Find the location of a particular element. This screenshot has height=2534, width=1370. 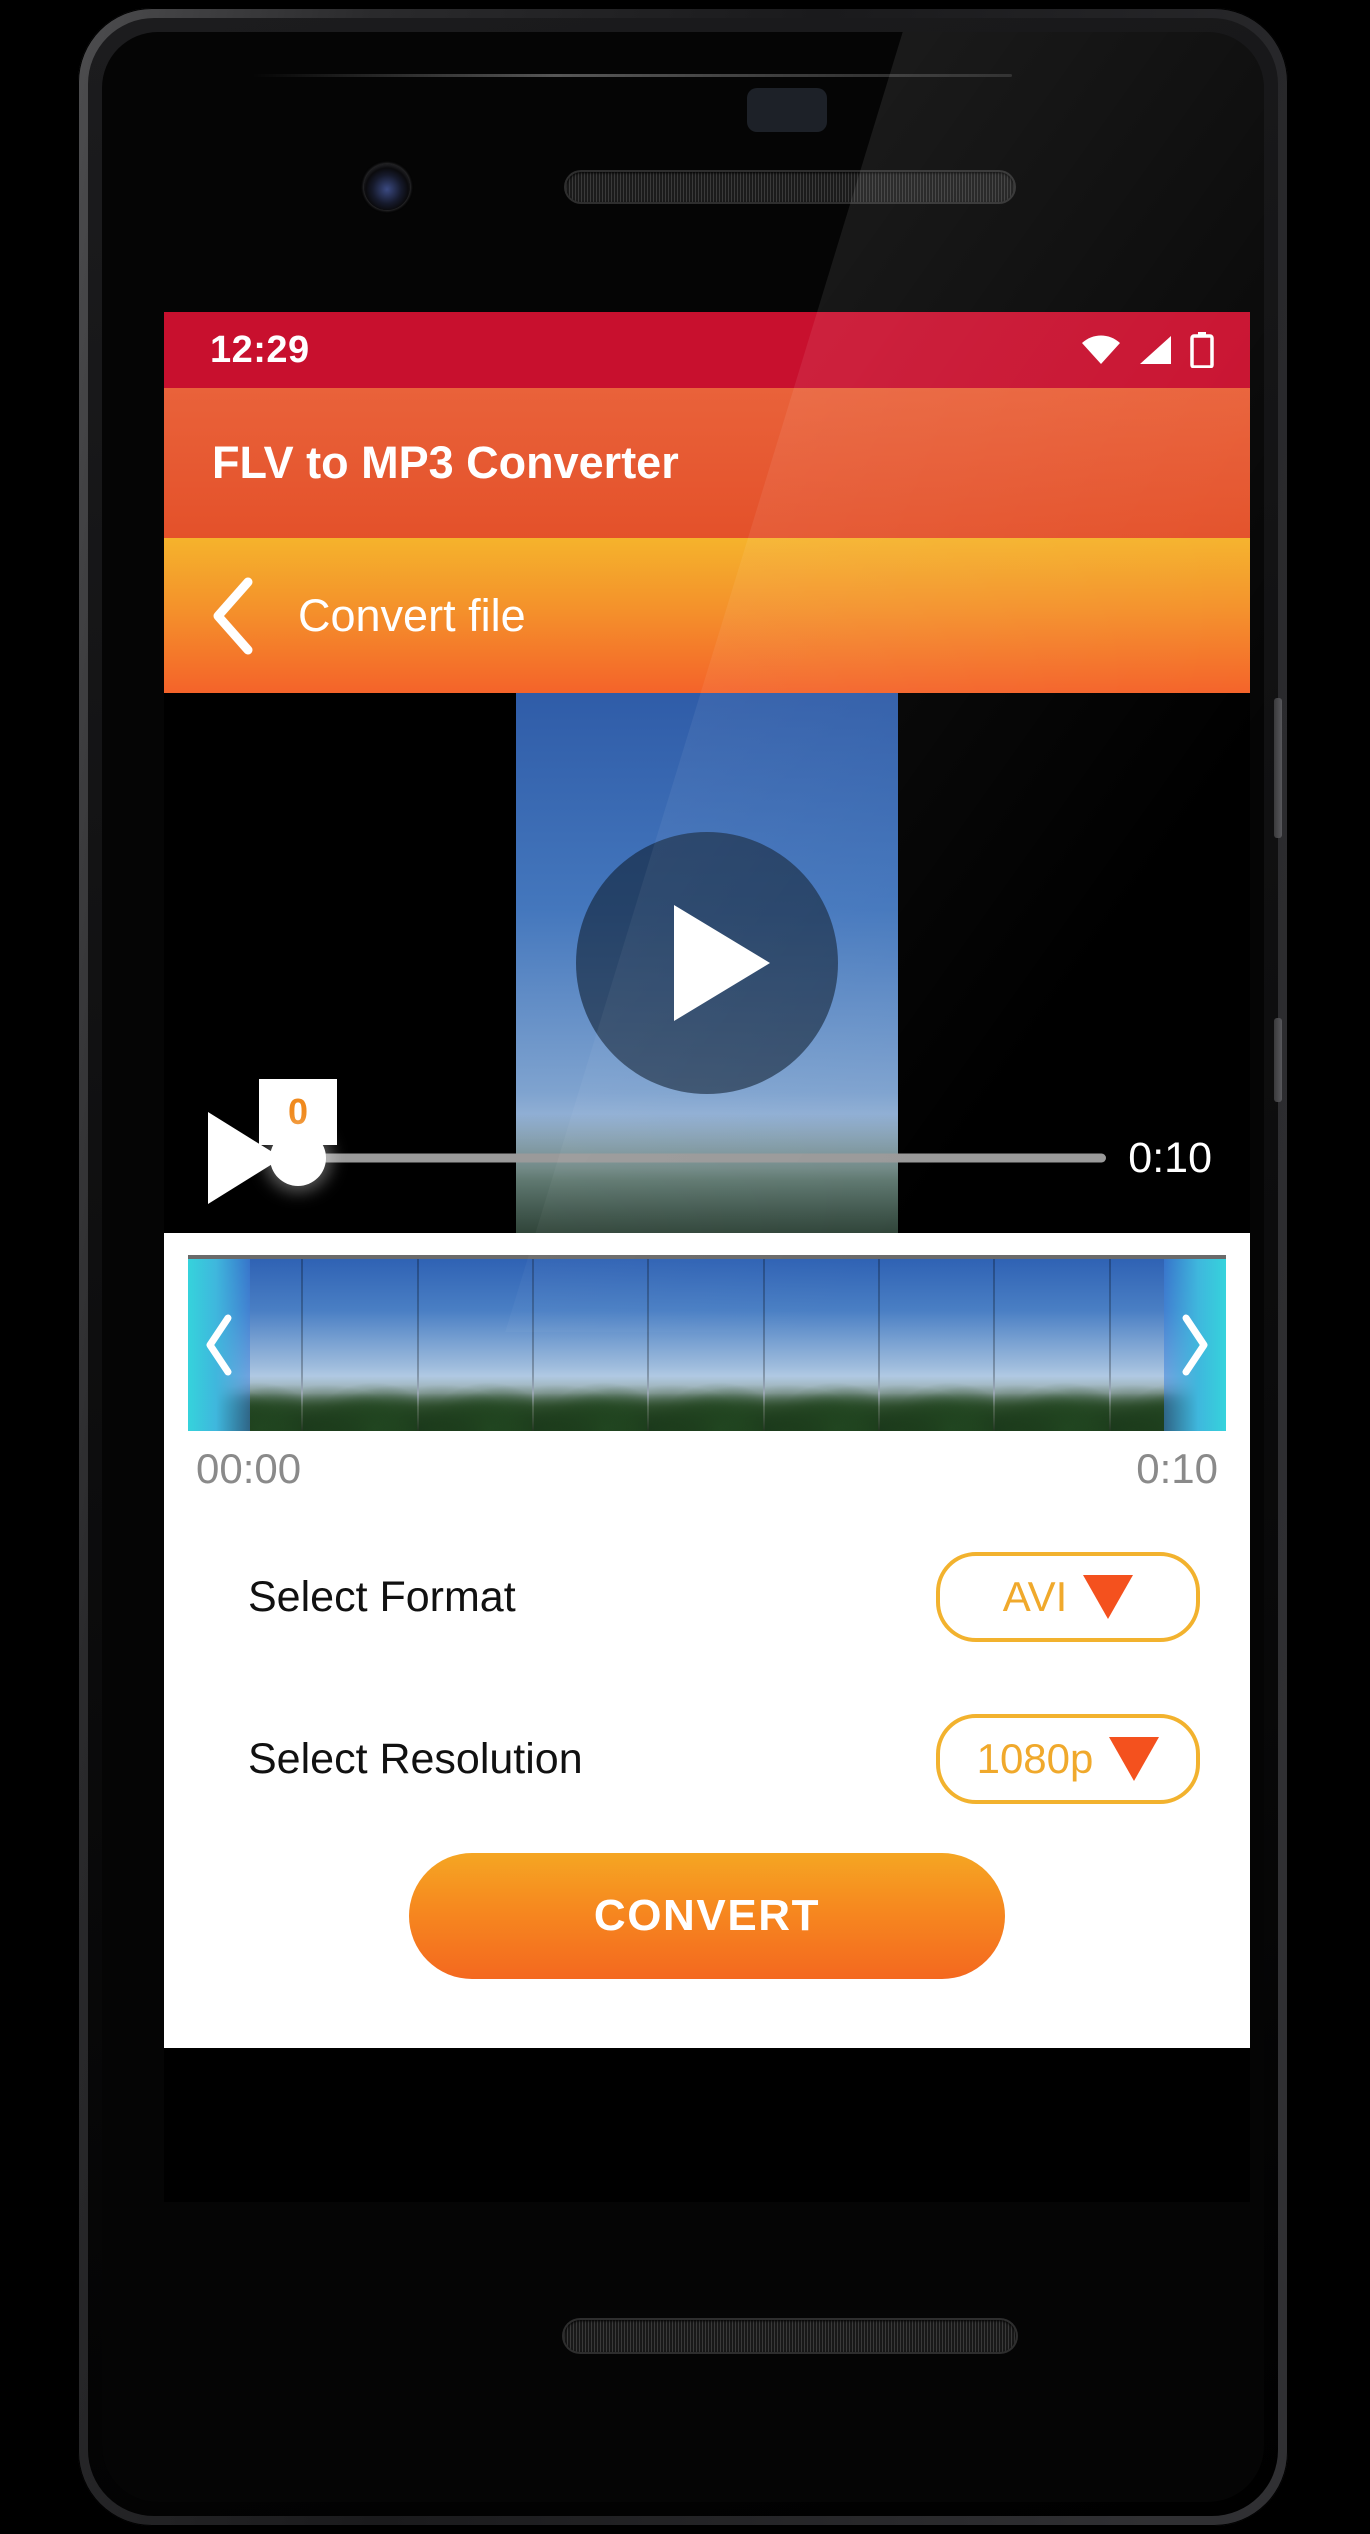

app-bar: FLV to MP3 Converter is located at coordinates (707, 463).